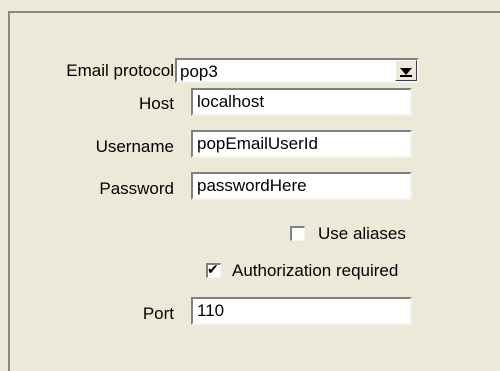 This screenshot has height=371, width=500. I want to click on username-label: Username, so click(134, 146).